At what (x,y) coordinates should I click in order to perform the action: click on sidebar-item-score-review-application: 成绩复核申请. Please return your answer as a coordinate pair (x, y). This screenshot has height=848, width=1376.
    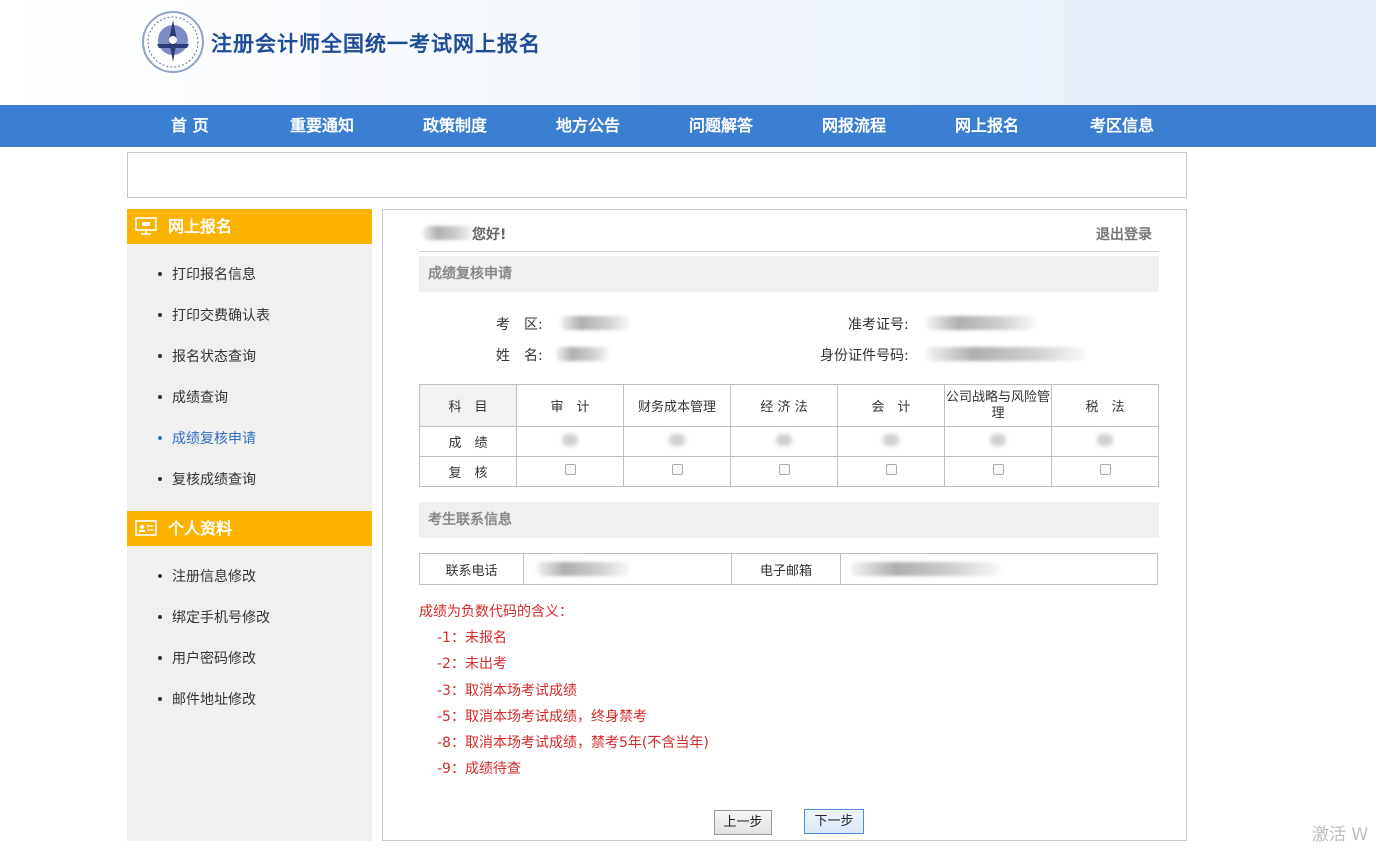
    Looking at the image, I should click on (207, 439).